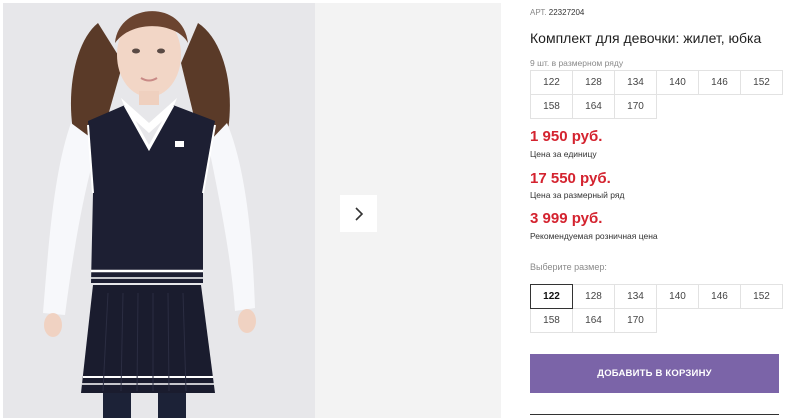 This screenshot has width=800, height=418. Describe the element at coordinates (594, 236) in the screenshot. I see `retail-price-label: Рекомендуемая розничная цена` at that location.